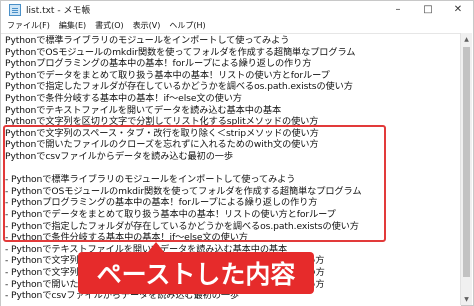 The height and width of the screenshot is (306, 474). Describe the element at coordinates (196, 274) in the screenshot. I see `callout-label: ペーストした内容` at that location.